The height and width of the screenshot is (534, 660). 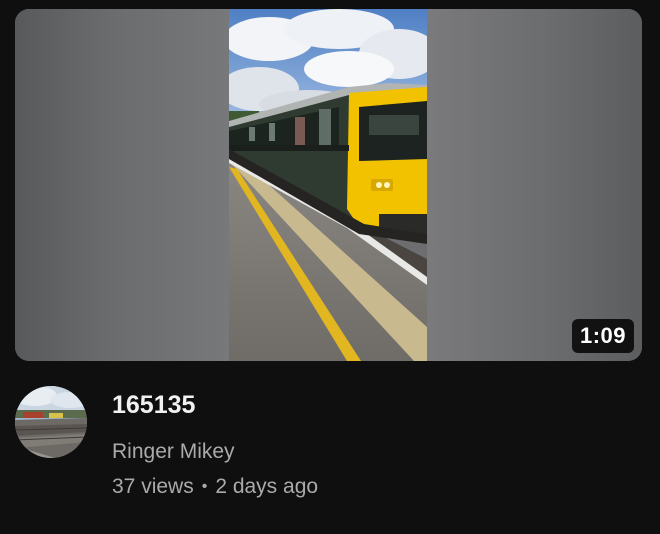 I want to click on channel-avatar, so click(x=51, y=422).